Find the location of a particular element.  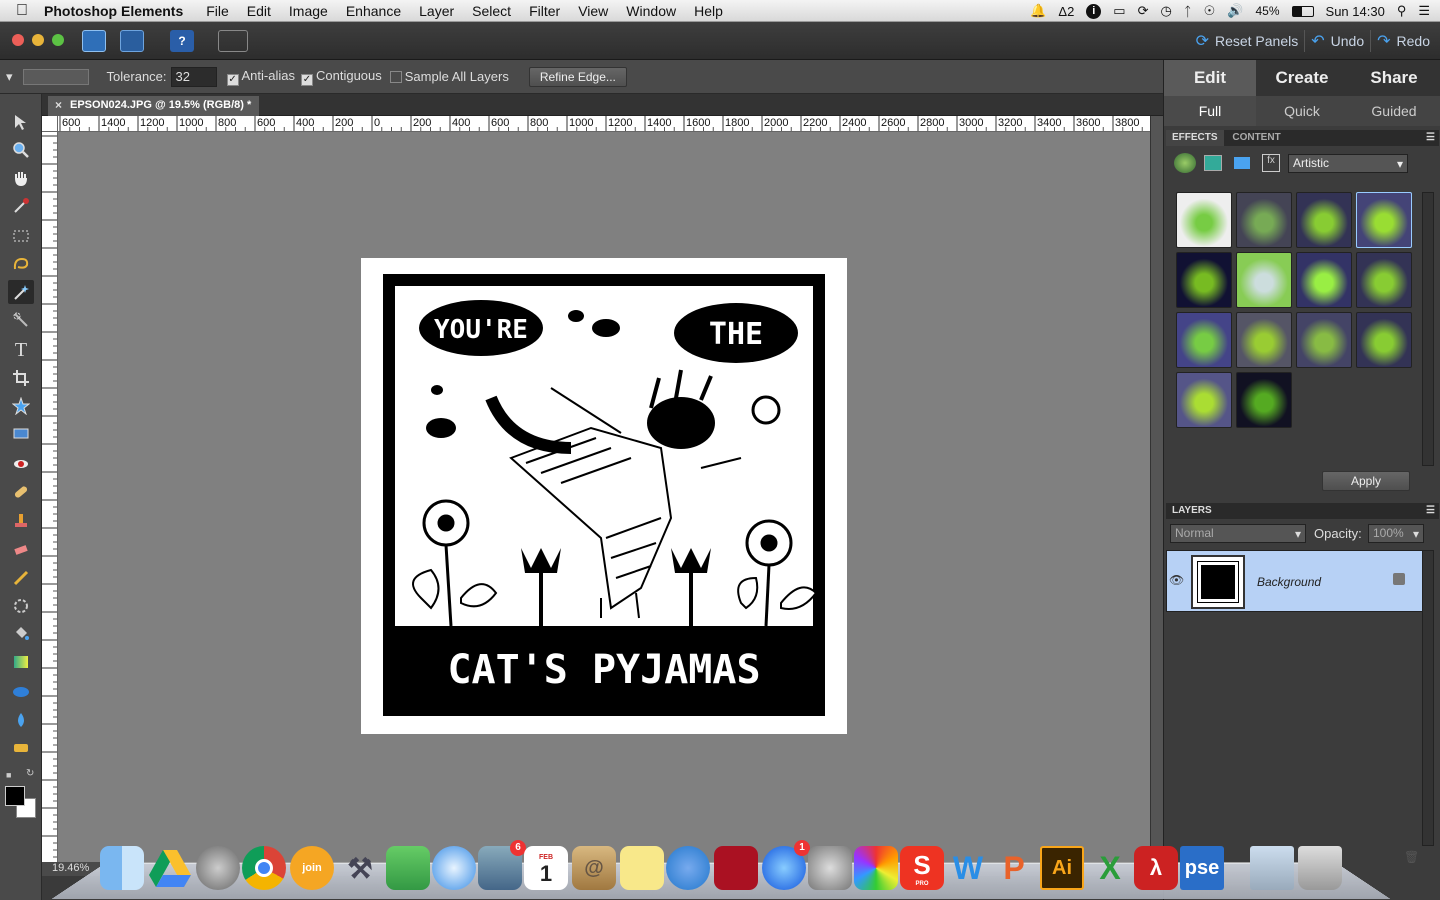

bluetooth-icon: ᛏ is located at coordinates (1188, 11).